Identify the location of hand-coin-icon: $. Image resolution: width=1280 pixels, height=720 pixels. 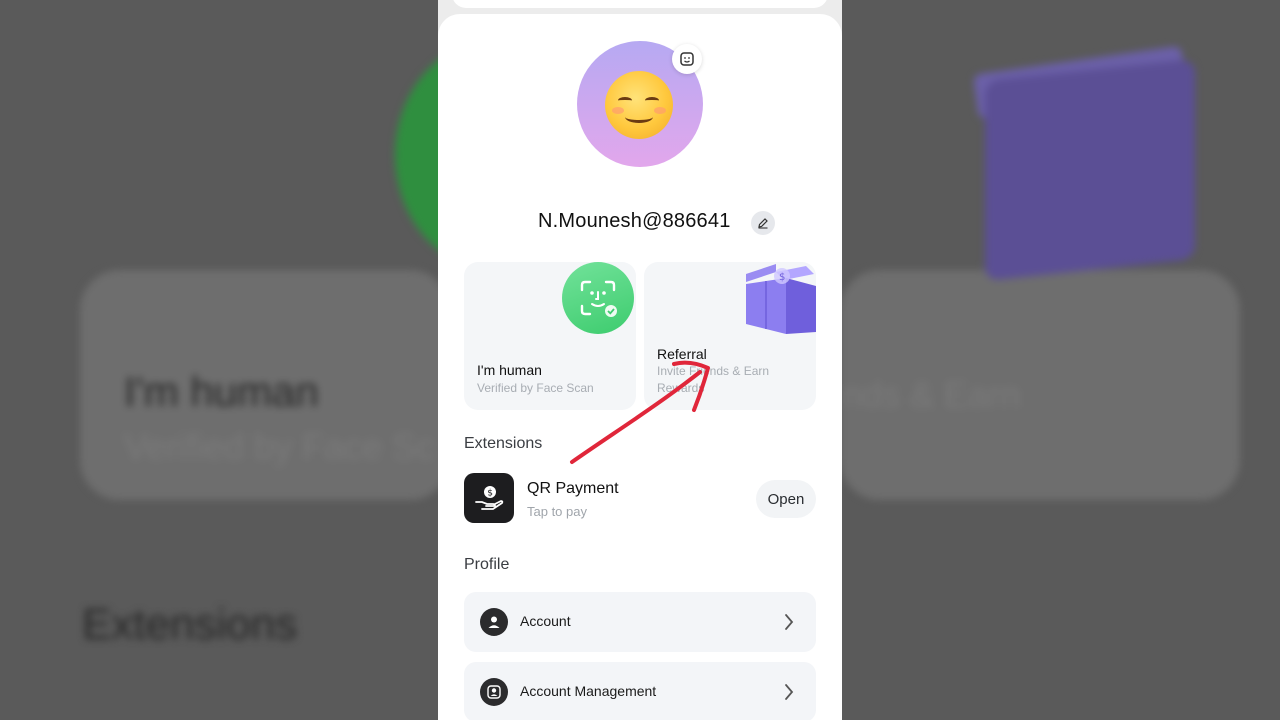
(489, 498).